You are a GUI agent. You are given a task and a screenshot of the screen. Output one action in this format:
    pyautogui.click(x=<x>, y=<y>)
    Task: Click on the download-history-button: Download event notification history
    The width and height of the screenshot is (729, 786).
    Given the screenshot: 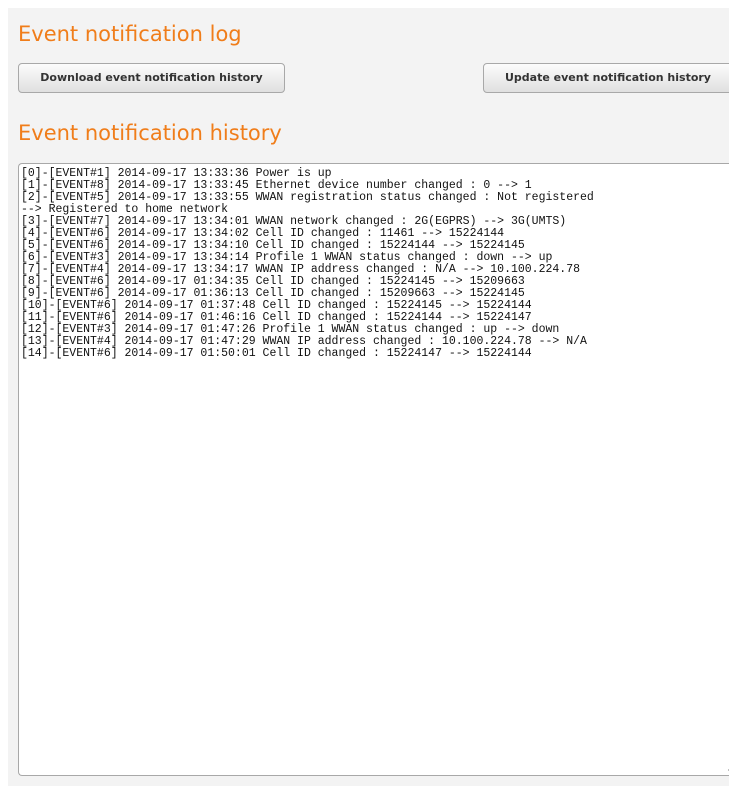 What is the action you would take?
    pyautogui.click(x=151, y=78)
    